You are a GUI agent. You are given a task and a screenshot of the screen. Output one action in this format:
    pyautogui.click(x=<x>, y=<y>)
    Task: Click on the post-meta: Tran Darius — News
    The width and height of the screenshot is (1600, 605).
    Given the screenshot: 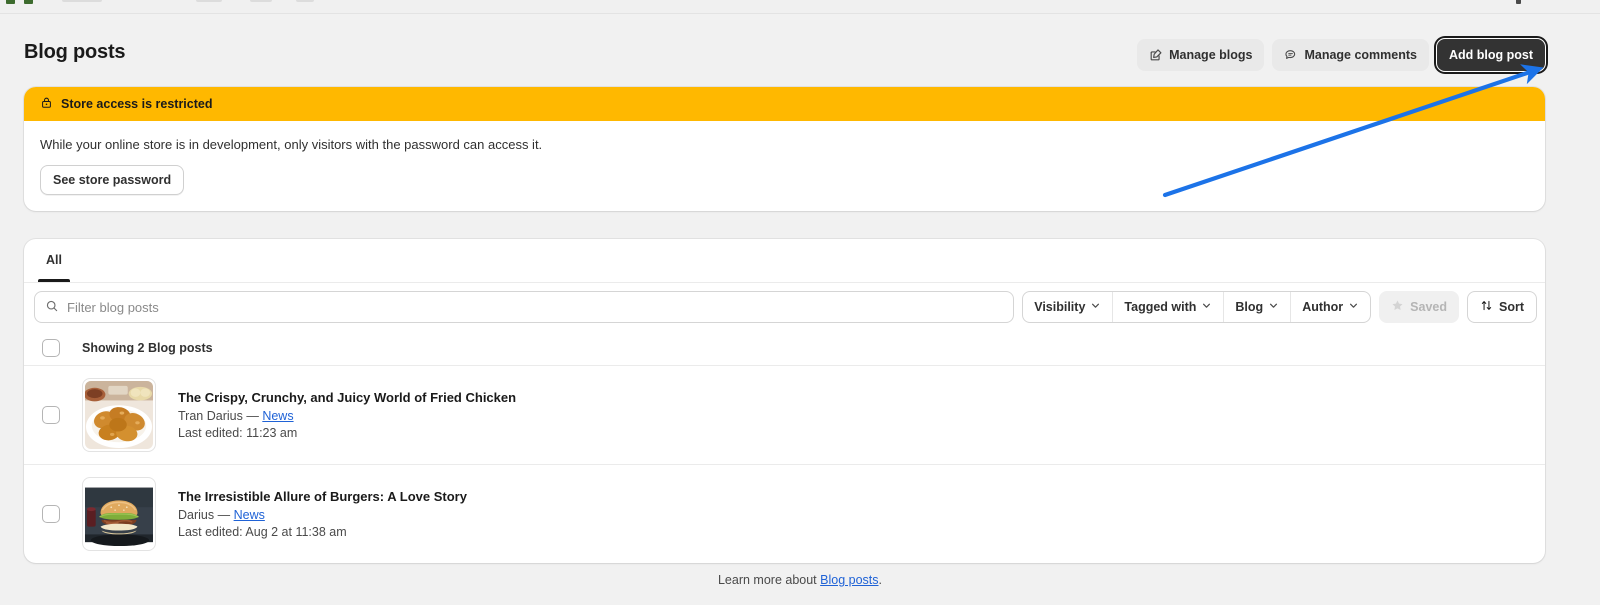 What is the action you would take?
    pyautogui.click(x=347, y=416)
    